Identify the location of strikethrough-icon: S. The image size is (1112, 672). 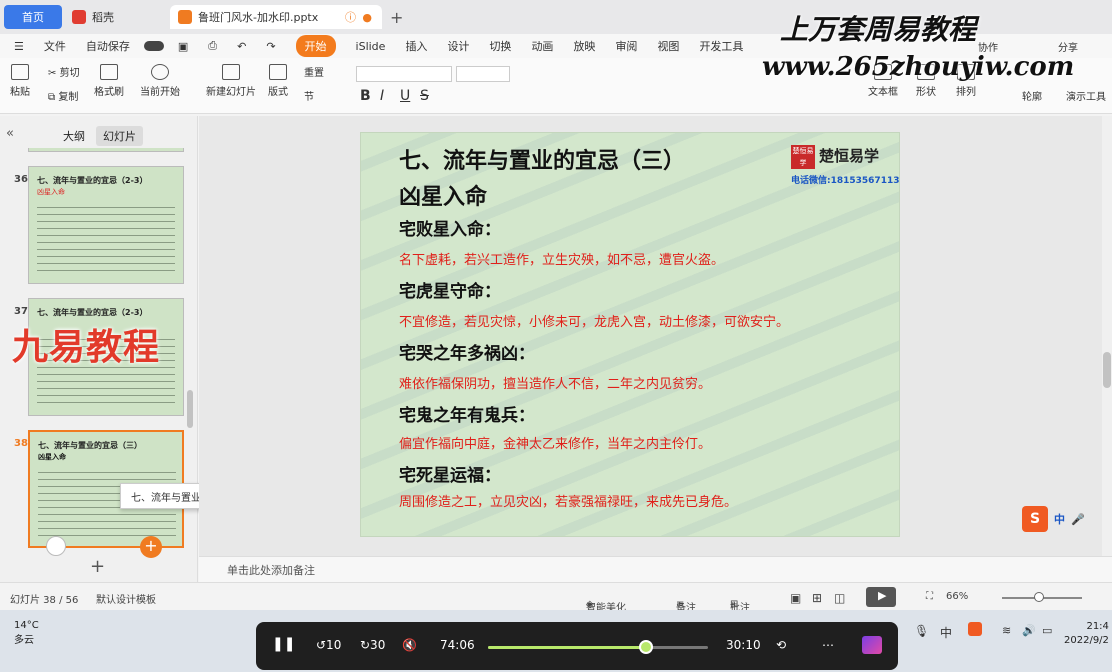
(424, 96).